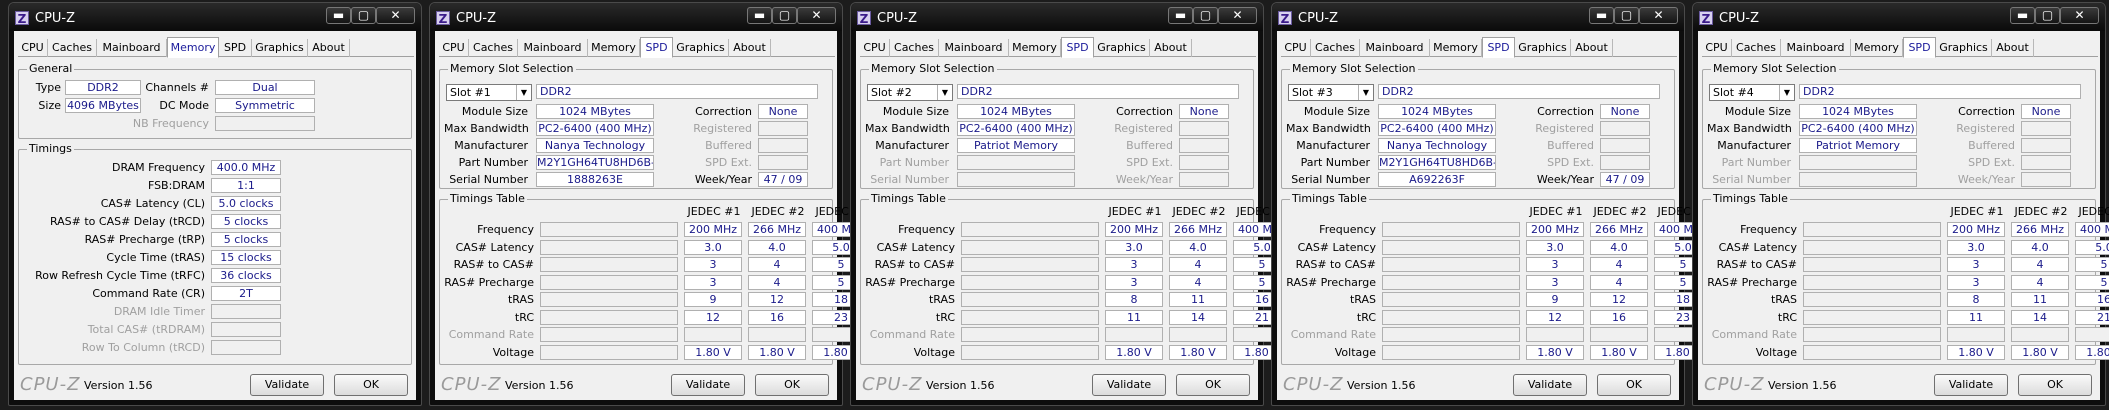 The width and height of the screenshot is (2109, 410). Describe the element at coordinates (489, 92) in the screenshot. I see `slot-select: Slot #1 ▼` at that location.